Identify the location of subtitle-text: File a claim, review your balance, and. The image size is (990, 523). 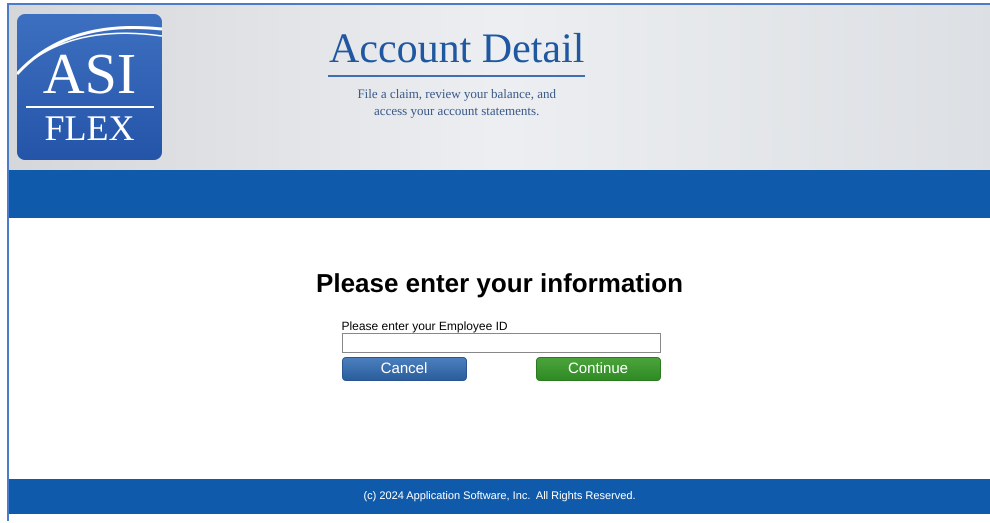
(456, 93).